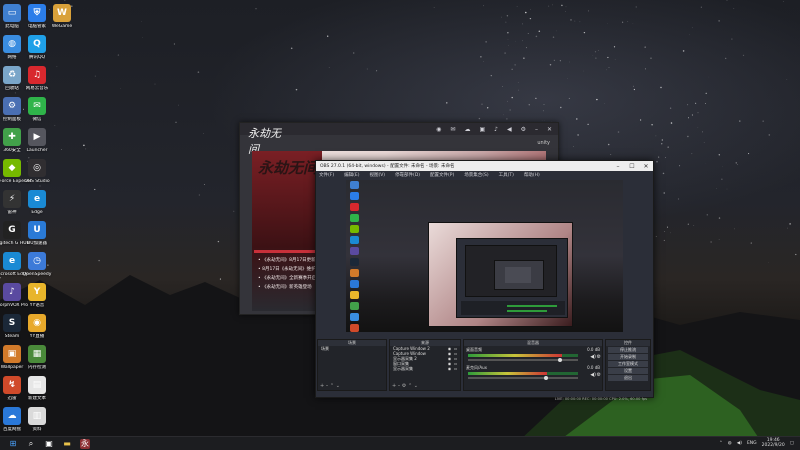 This screenshot has width=800, height=450. Describe the element at coordinates (646, 166) in the screenshot. I see `close-button: ✕` at that location.